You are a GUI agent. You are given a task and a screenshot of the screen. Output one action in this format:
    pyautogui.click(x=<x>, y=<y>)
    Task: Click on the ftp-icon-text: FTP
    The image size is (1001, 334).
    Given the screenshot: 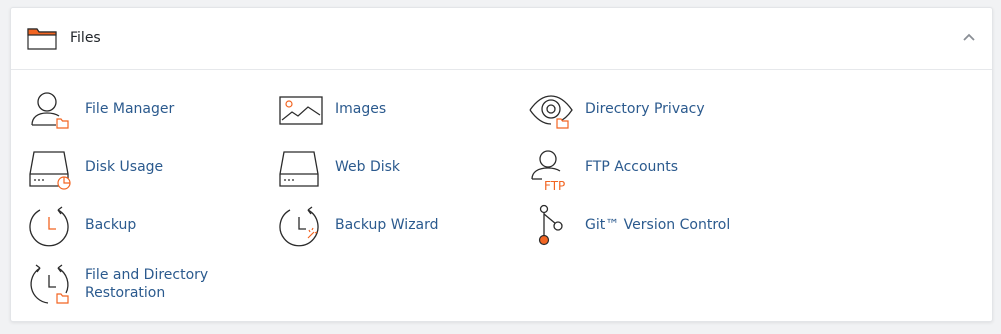 What is the action you would take?
    pyautogui.click(x=554, y=185)
    